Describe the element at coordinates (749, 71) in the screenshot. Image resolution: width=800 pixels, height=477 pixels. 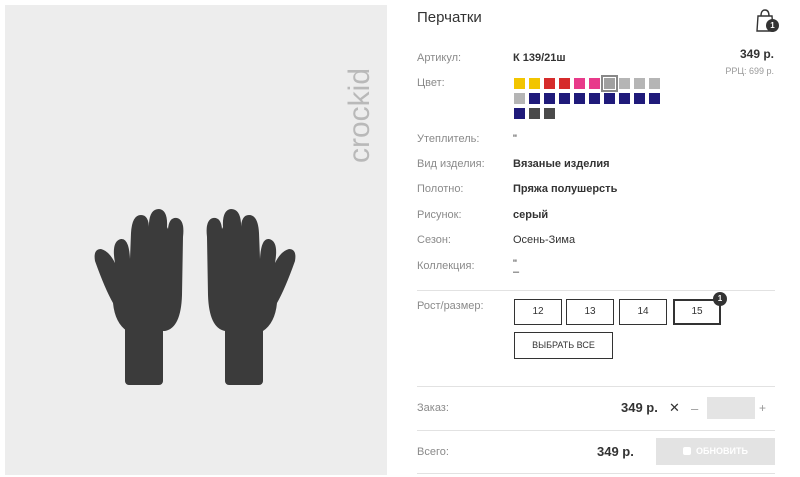
I see `product-rrp: РРЦ: 699 р.` at that location.